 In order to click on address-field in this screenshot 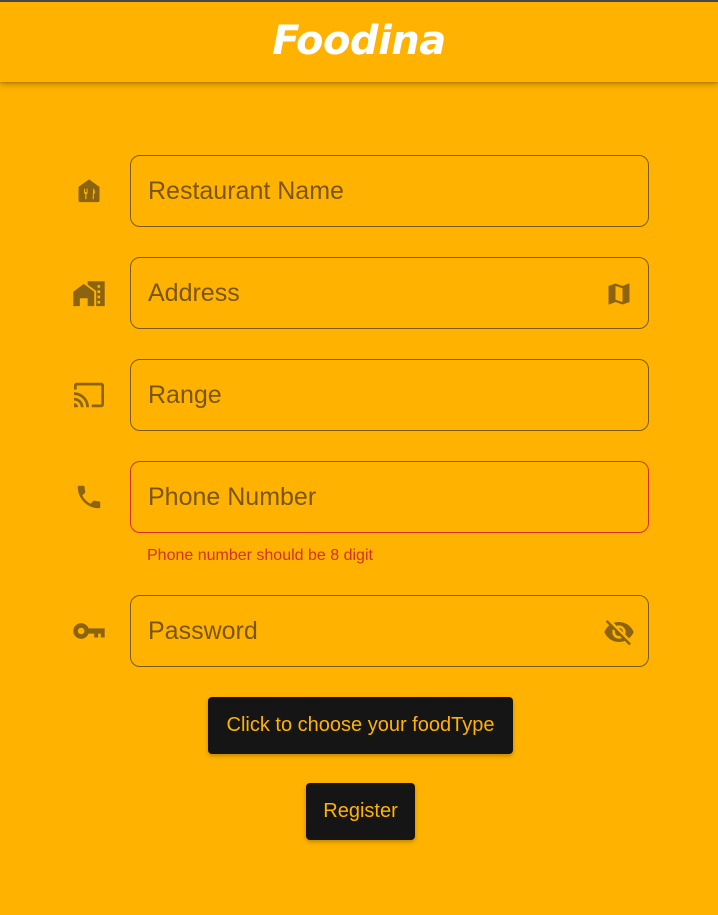, I will do `click(389, 293)`.